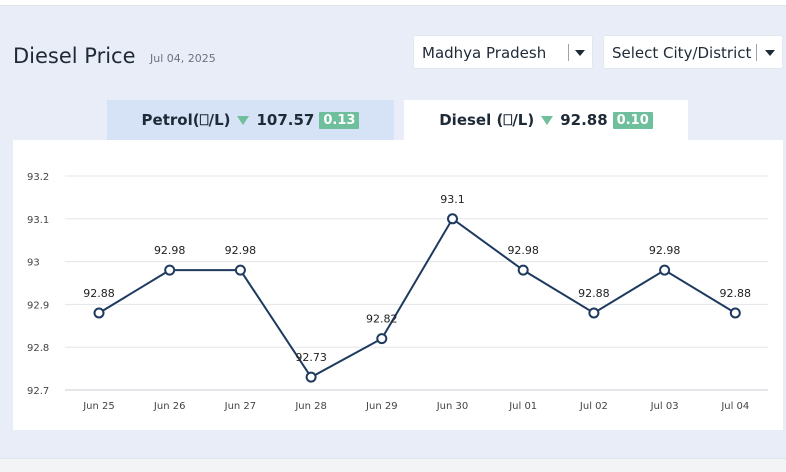 This screenshot has height=472, width=786. I want to click on x-tick-label: Jun 29, so click(381, 406).